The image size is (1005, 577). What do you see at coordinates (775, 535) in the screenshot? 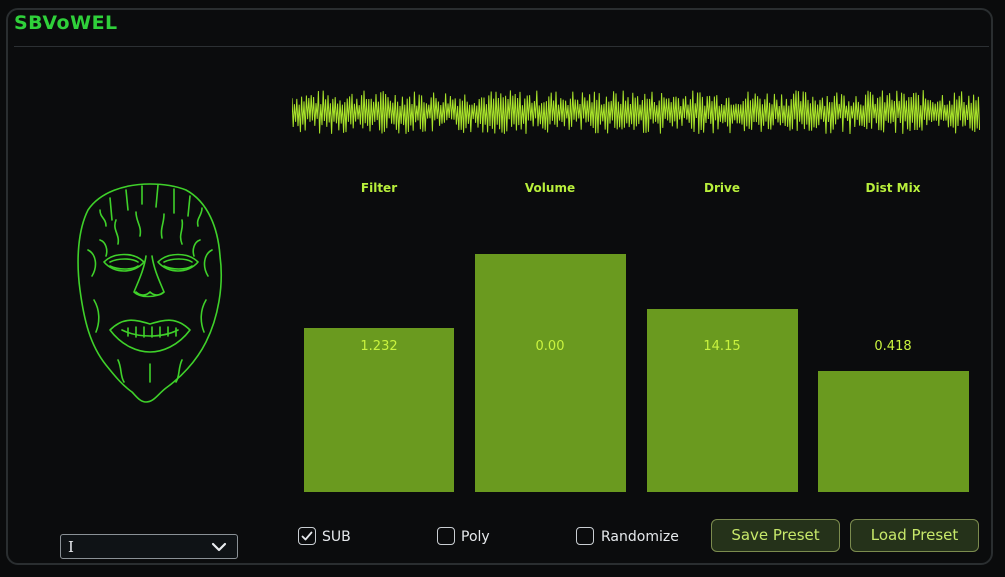
I see `save-preset-button: Save Preset` at bounding box center [775, 535].